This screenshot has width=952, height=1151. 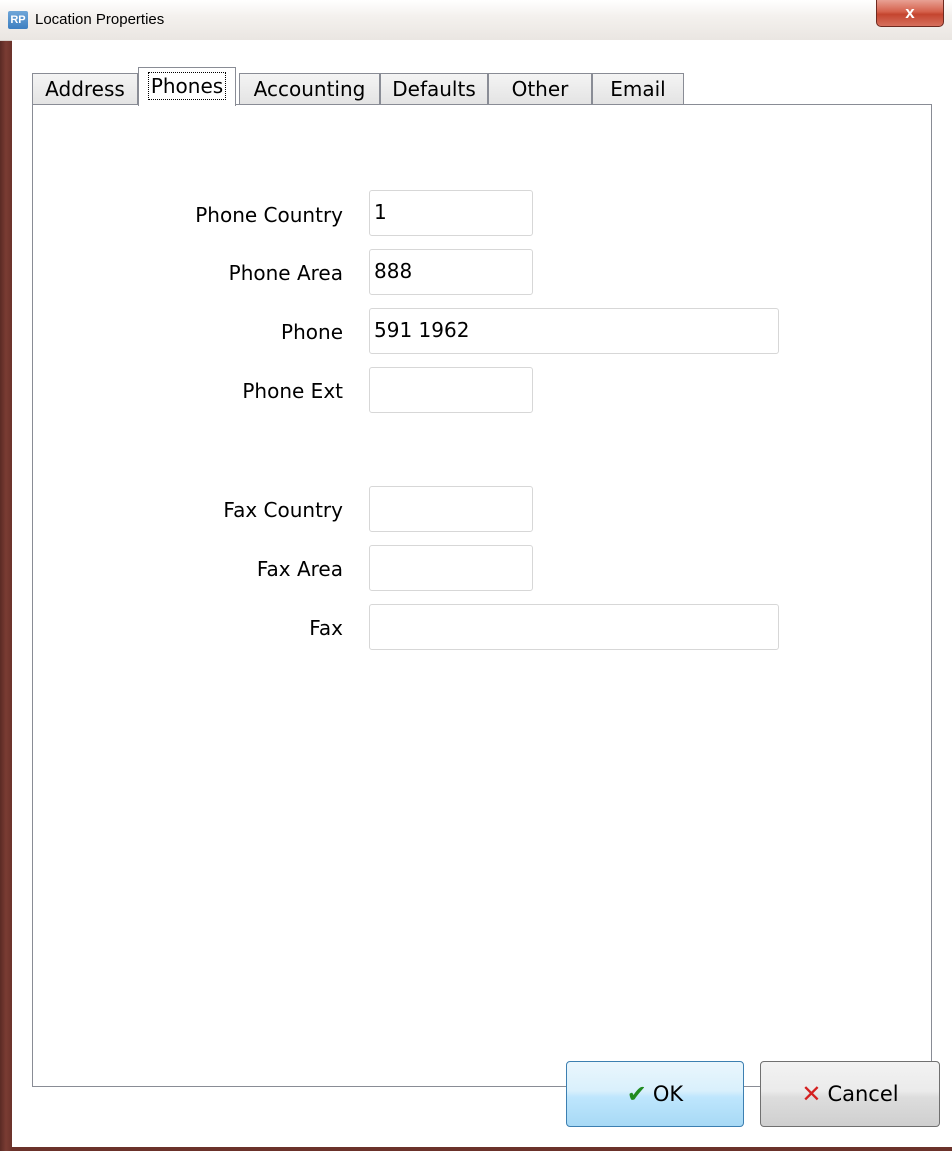 I want to click on cancel-button: ✕ Cancel, so click(x=850, y=1094).